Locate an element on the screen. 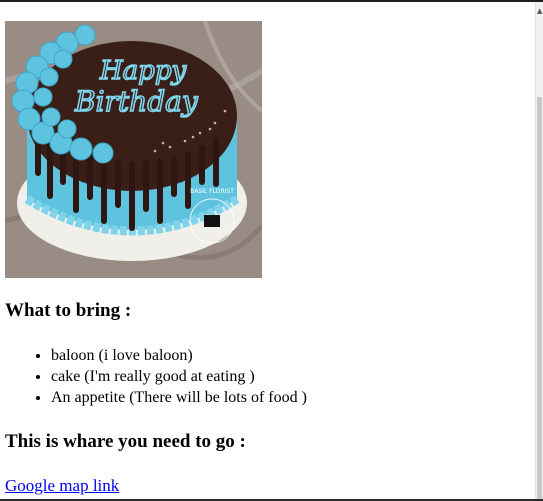 This screenshot has width=543, height=501. scroll-up-arrow-icon: ▲ is located at coordinates (539, 11).